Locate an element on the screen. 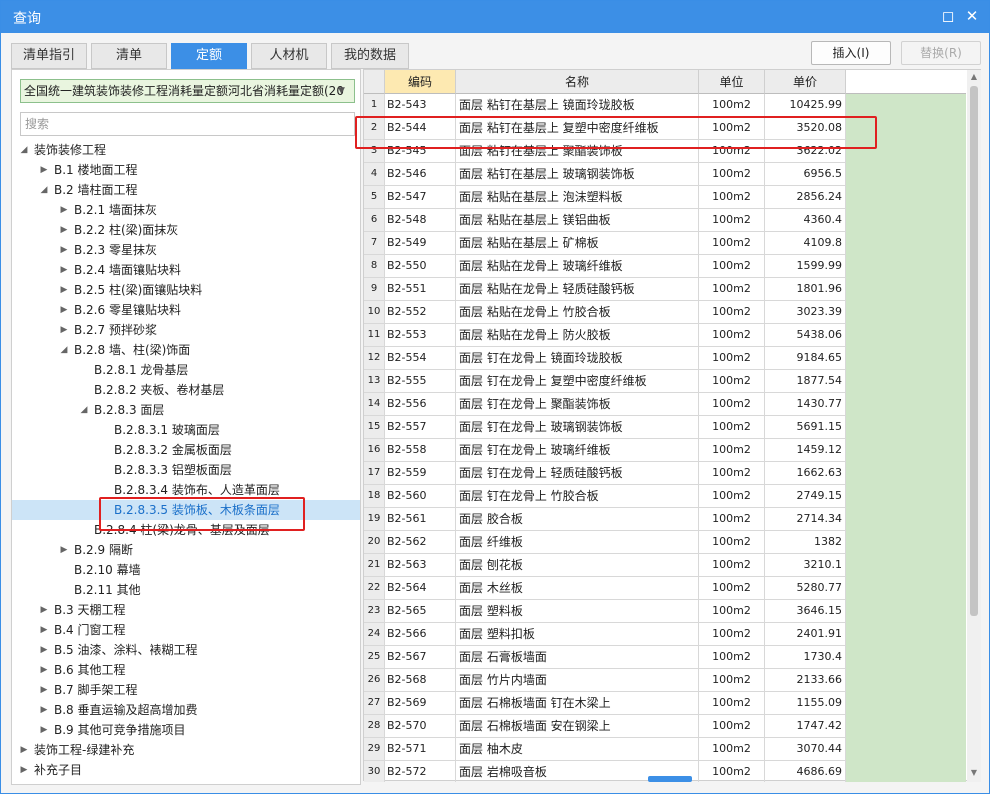 This screenshot has height=794, width=990. tree-node: ▶ B.2.3 零星抹灰 is located at coordinates (186, 250).